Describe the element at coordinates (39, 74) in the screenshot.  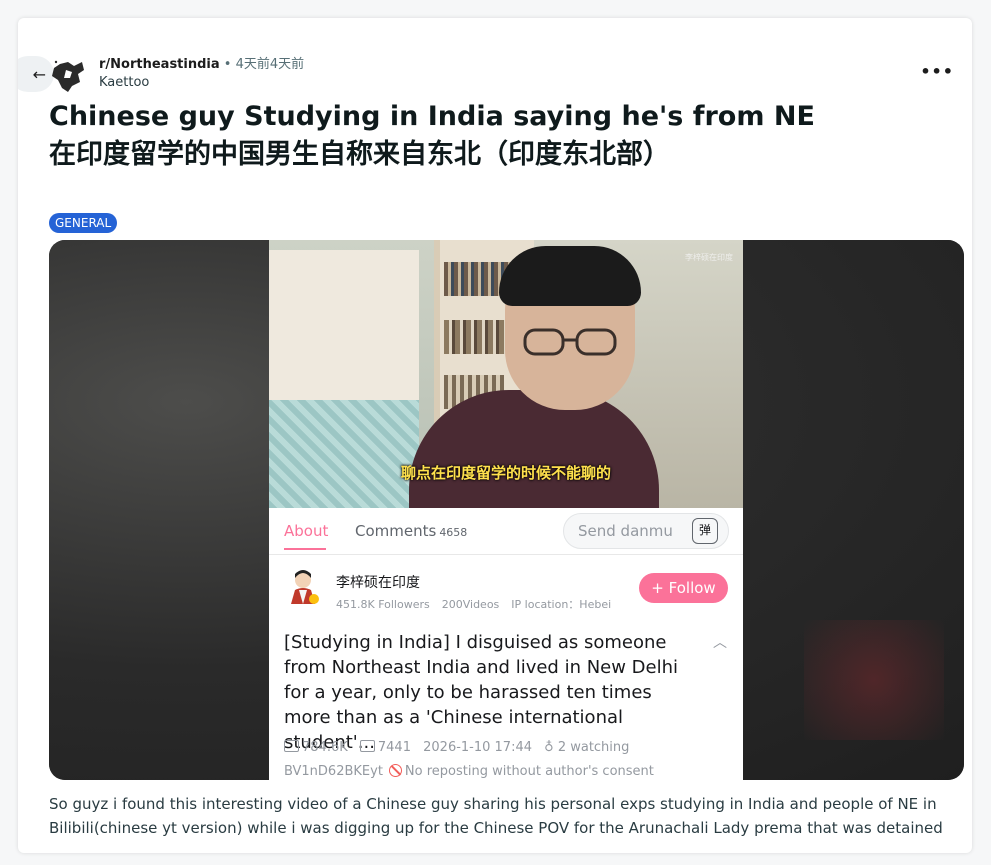
I see `back-arrow-icon: ←` at that location.